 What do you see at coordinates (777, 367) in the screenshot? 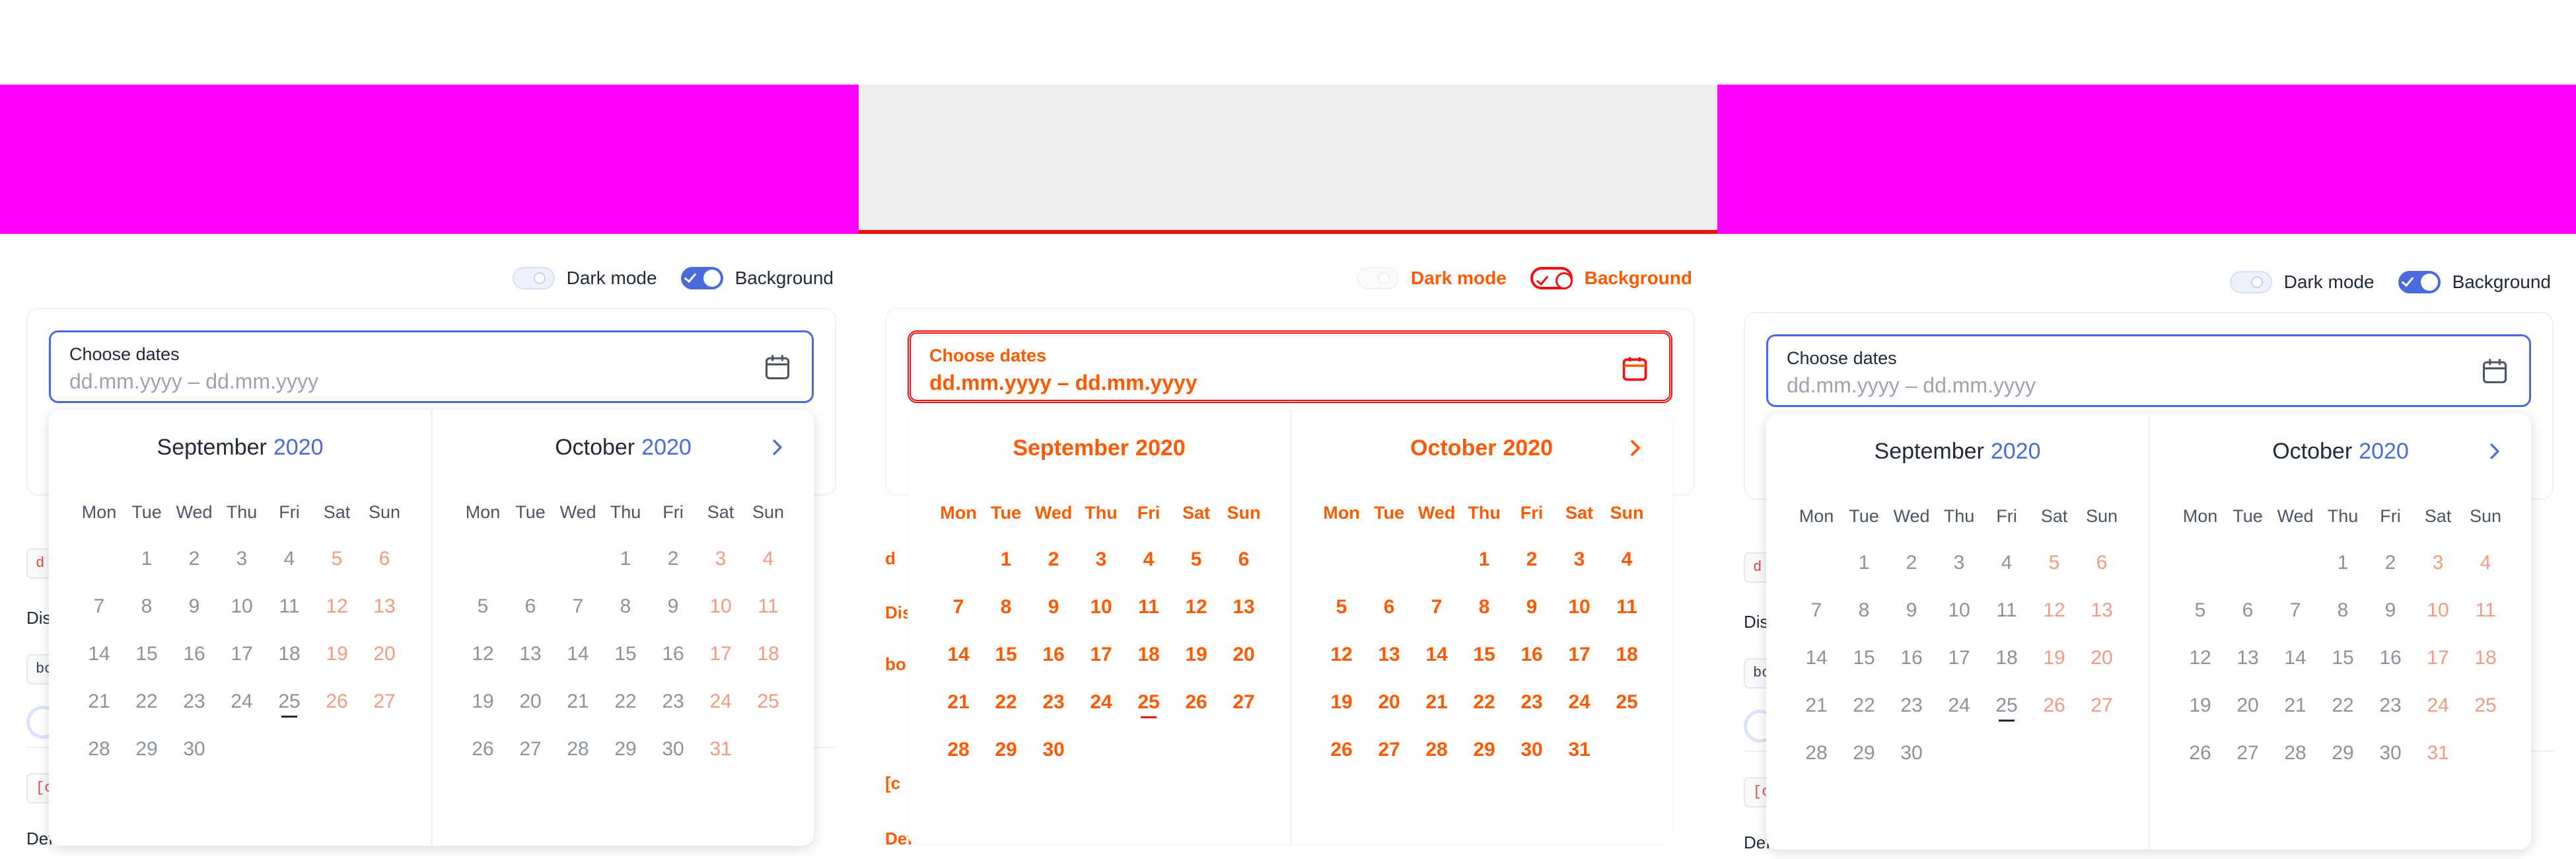
I see `calendar-icon` at bounding box center [777, 367].